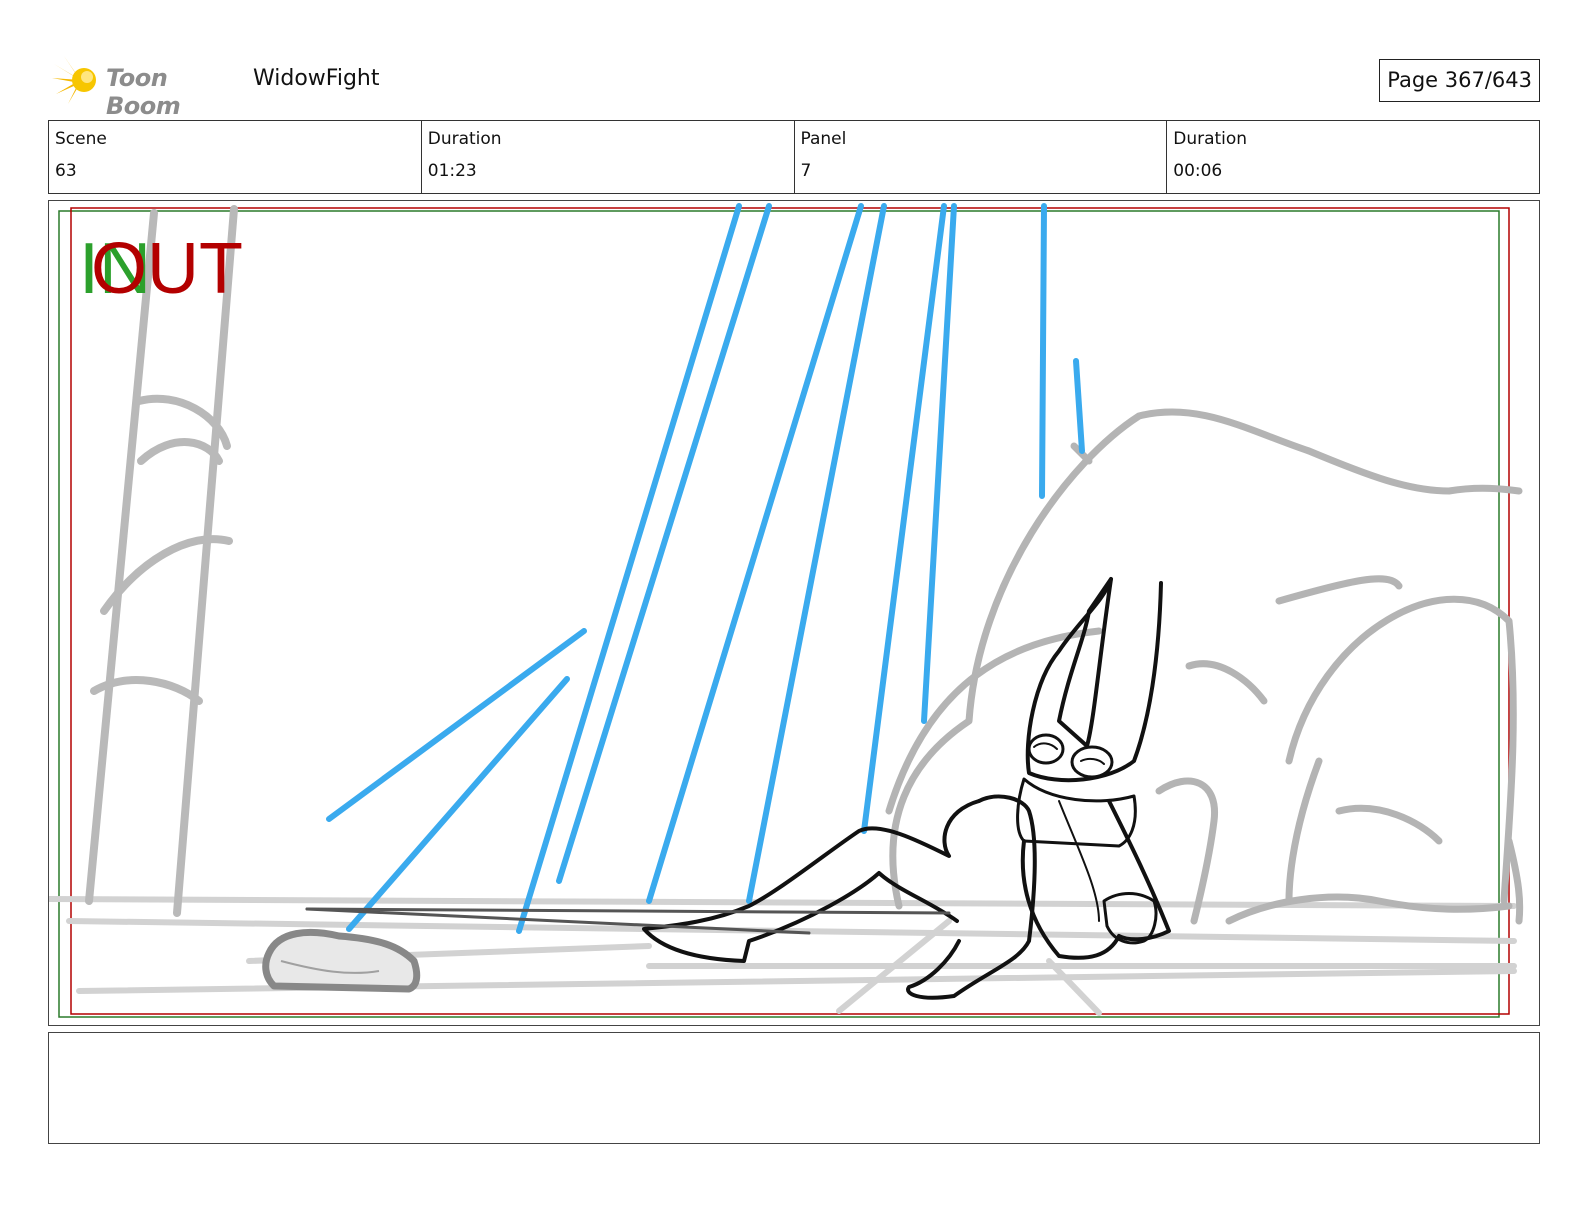 This screenshot has height=1224, width=1584. What do you see at coordinates (608, 157) in the screenshot?
I see `scene-duration-cell: Duration 01:23` at bounding box center [608, 157].